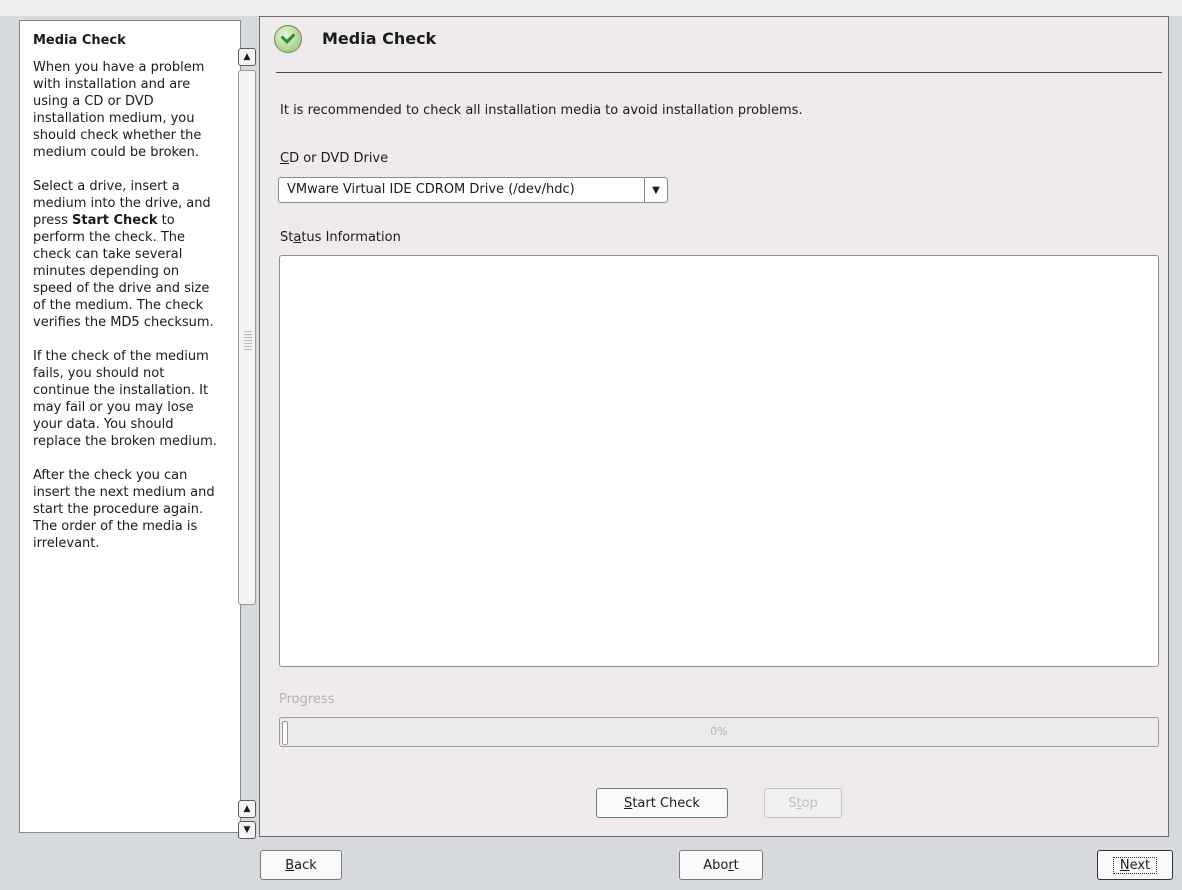  Describe the element at coordinates (248, 341) in the screenshot. I see `grip-icon` at that location.